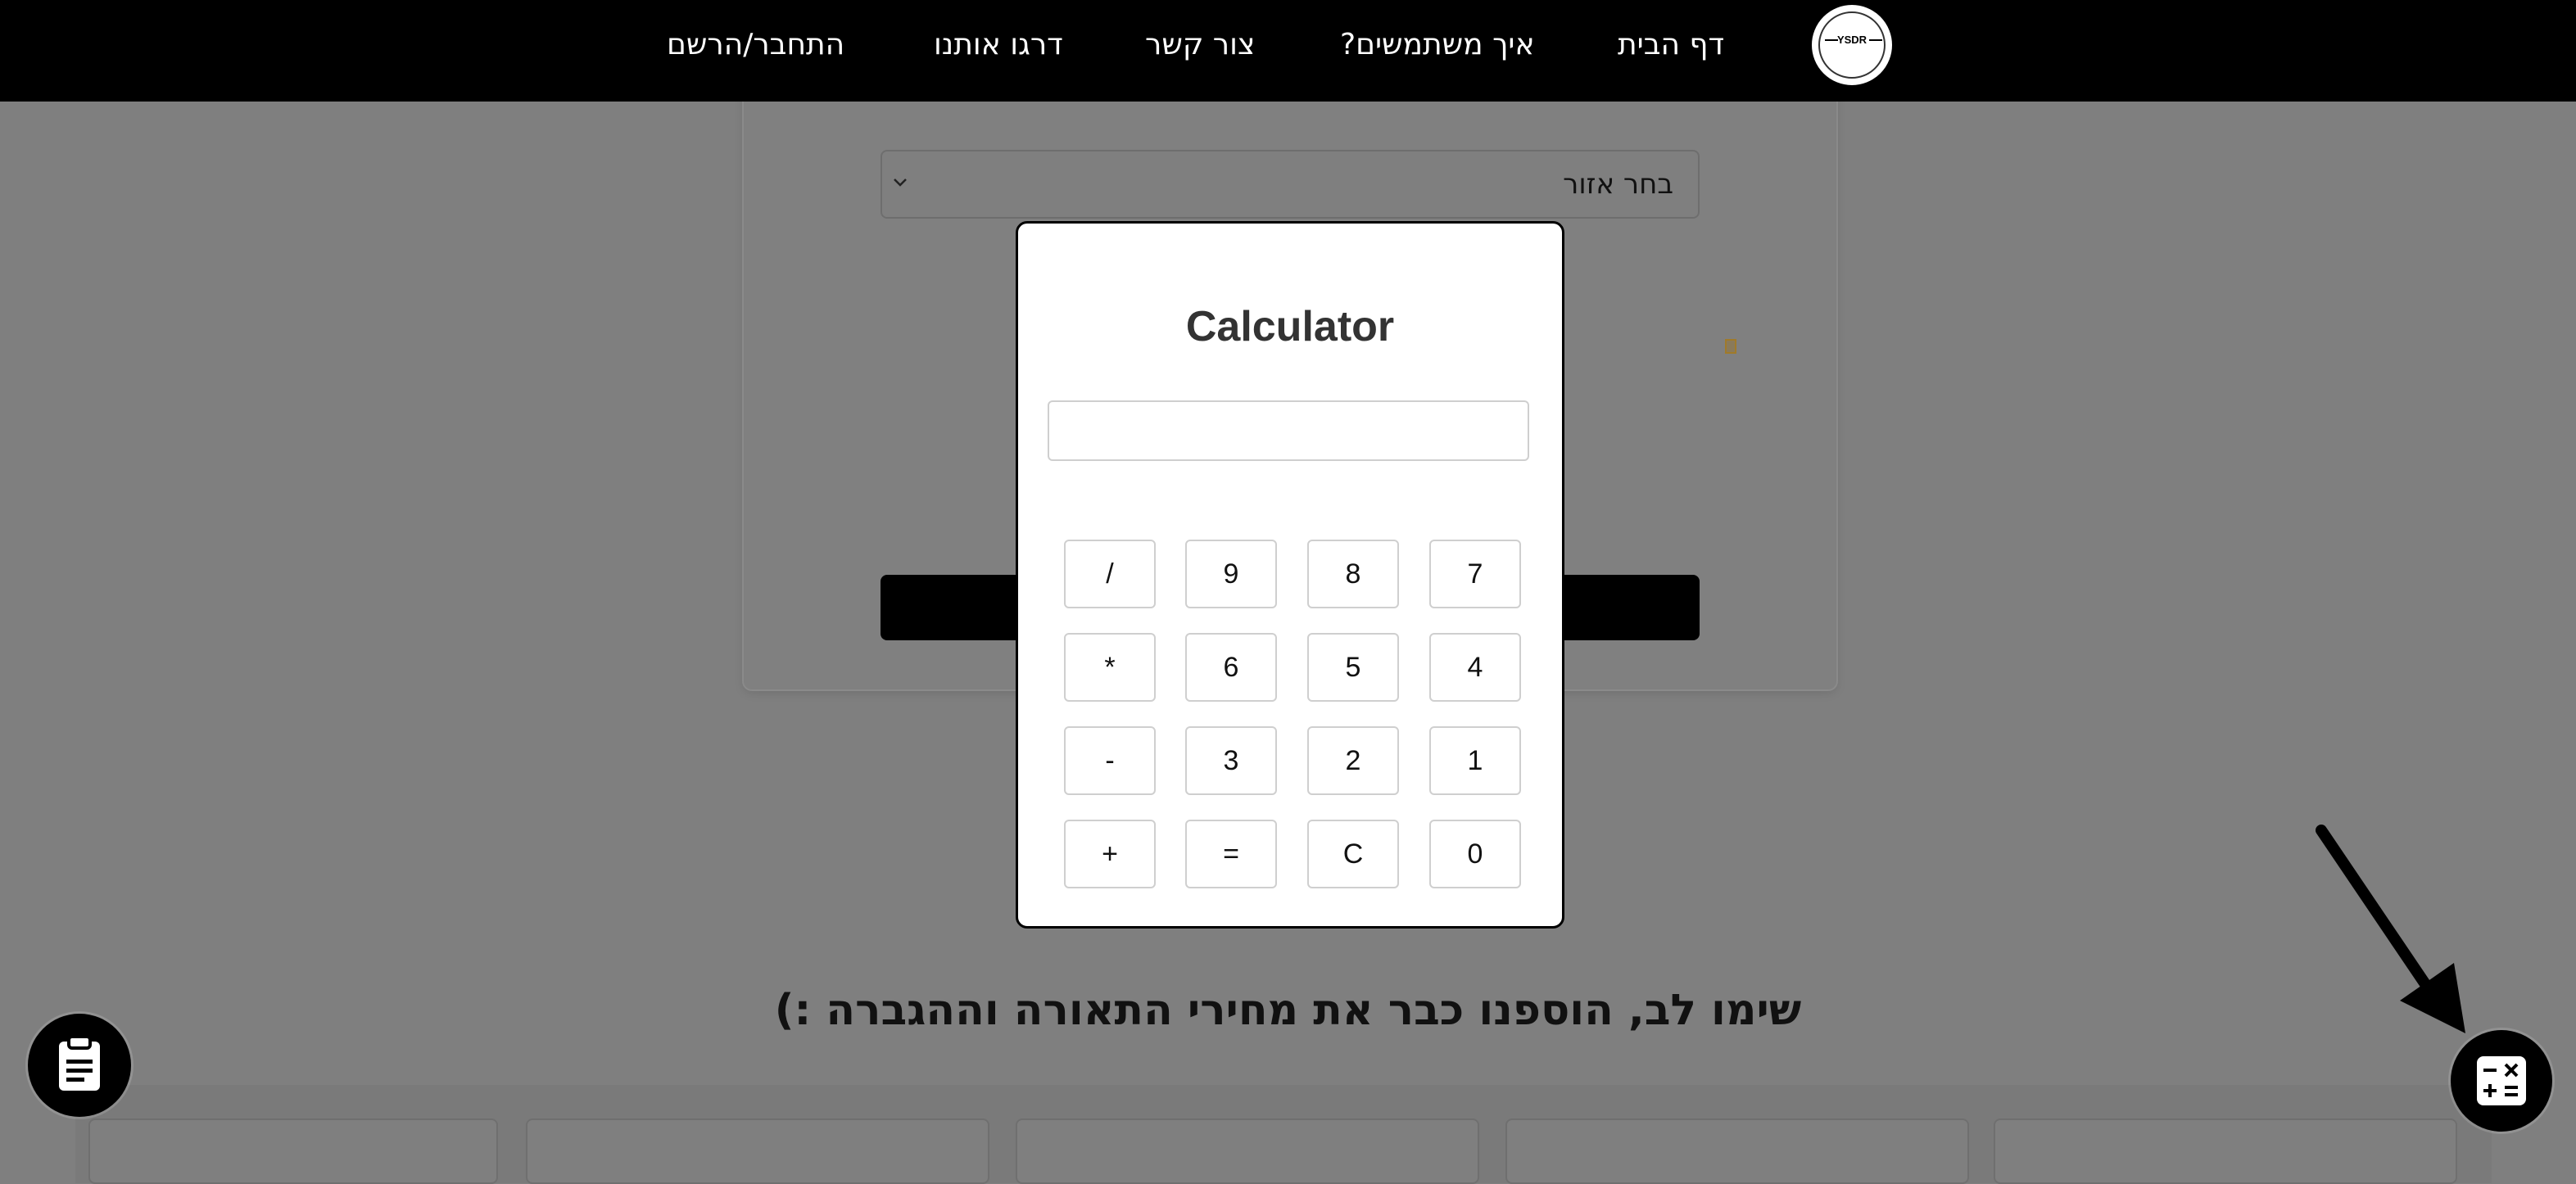  Describe the element at coordinates (1231, 574) in the screenshot. I see `key-9: 9` at that location.